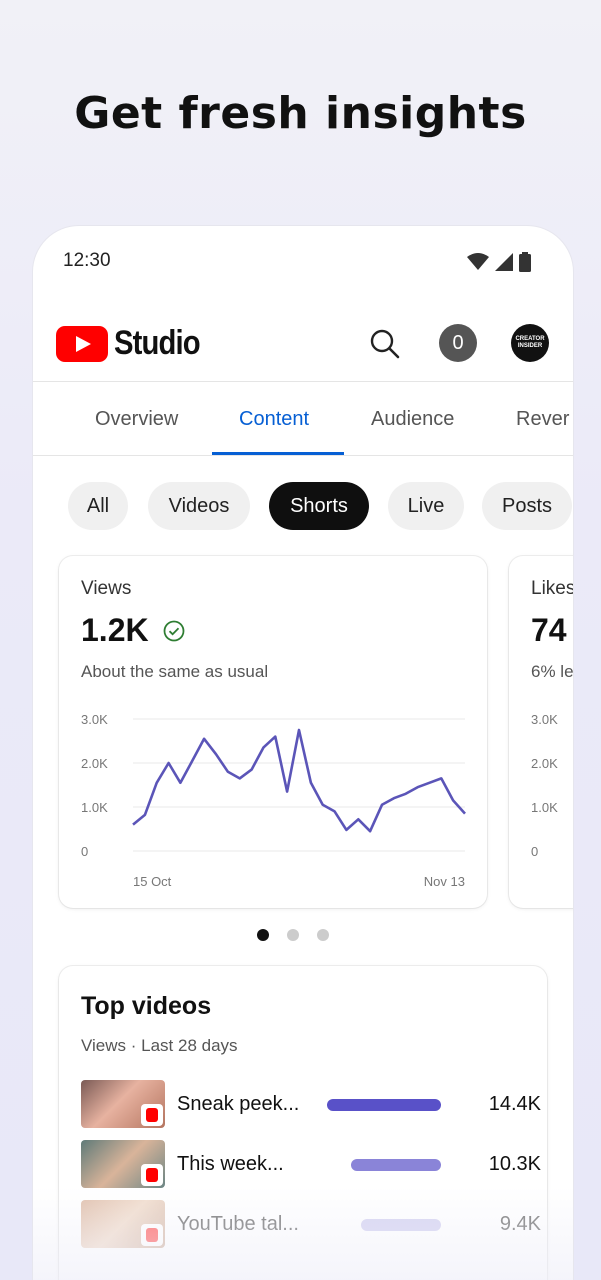 The image size is (601, 1280). I want to click on views-y-tick-label: 2.0K, so click(94, 763).